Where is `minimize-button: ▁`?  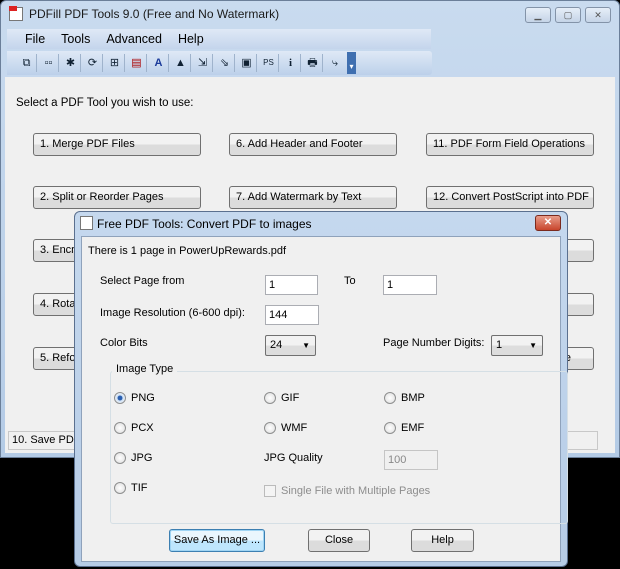
minimize-button: ▁ is located at coordinates (538, 15).